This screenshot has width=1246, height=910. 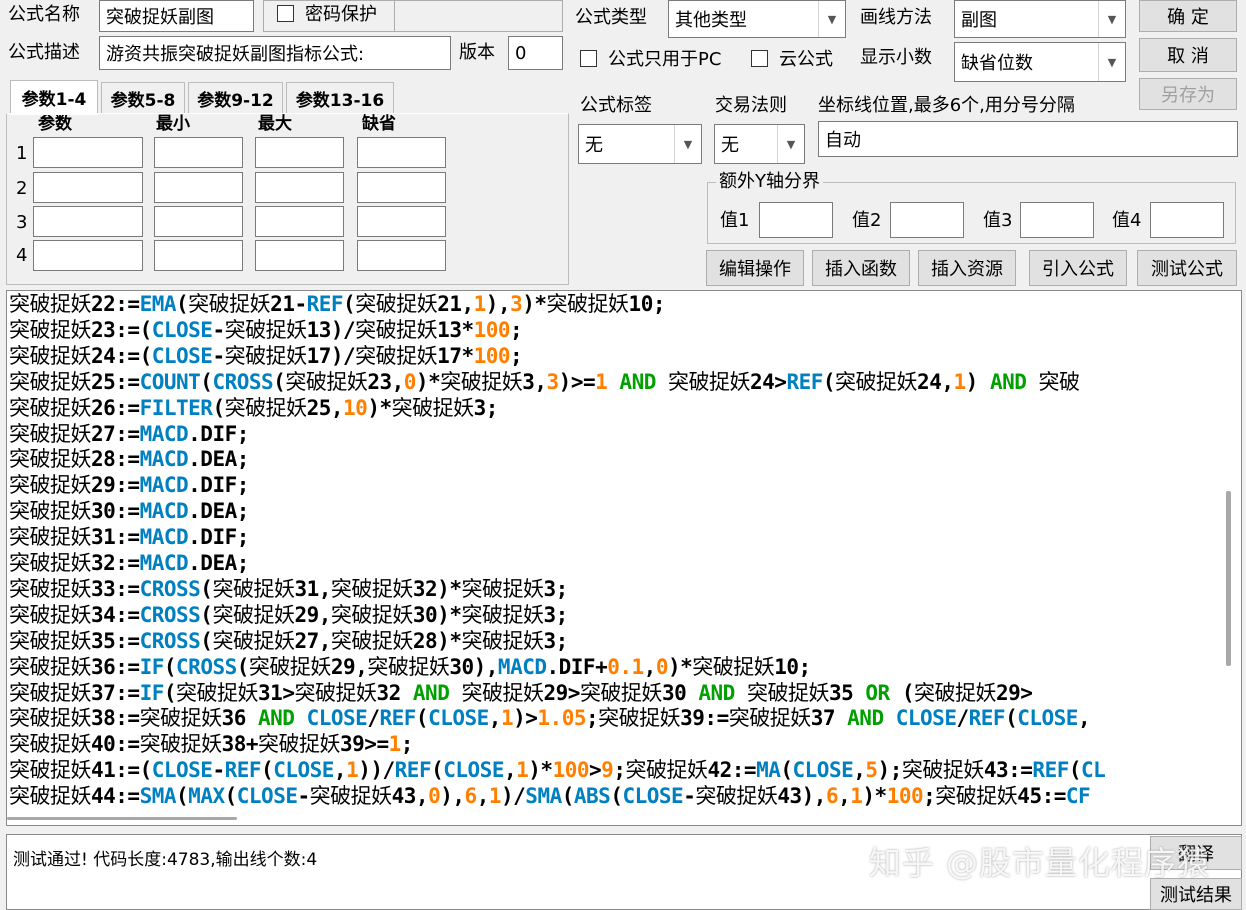 I want to click on save-as-button: 另存为, so click(x=1188, y=94).